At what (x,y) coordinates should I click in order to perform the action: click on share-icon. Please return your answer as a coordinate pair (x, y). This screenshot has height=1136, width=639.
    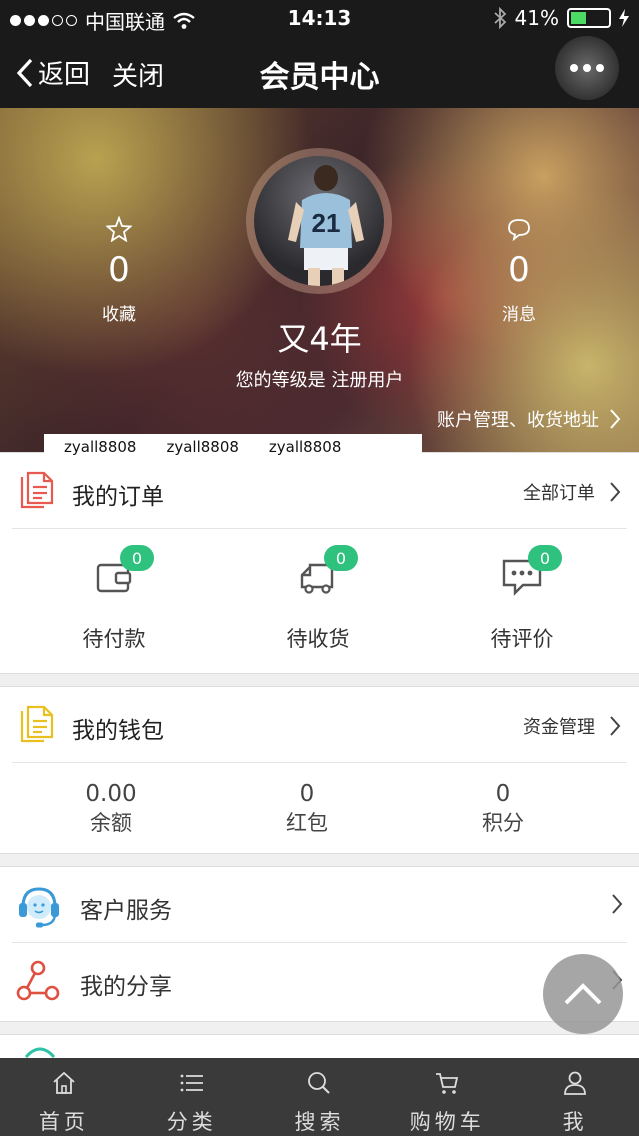
    Looking at the image, I should click on (38, 980).